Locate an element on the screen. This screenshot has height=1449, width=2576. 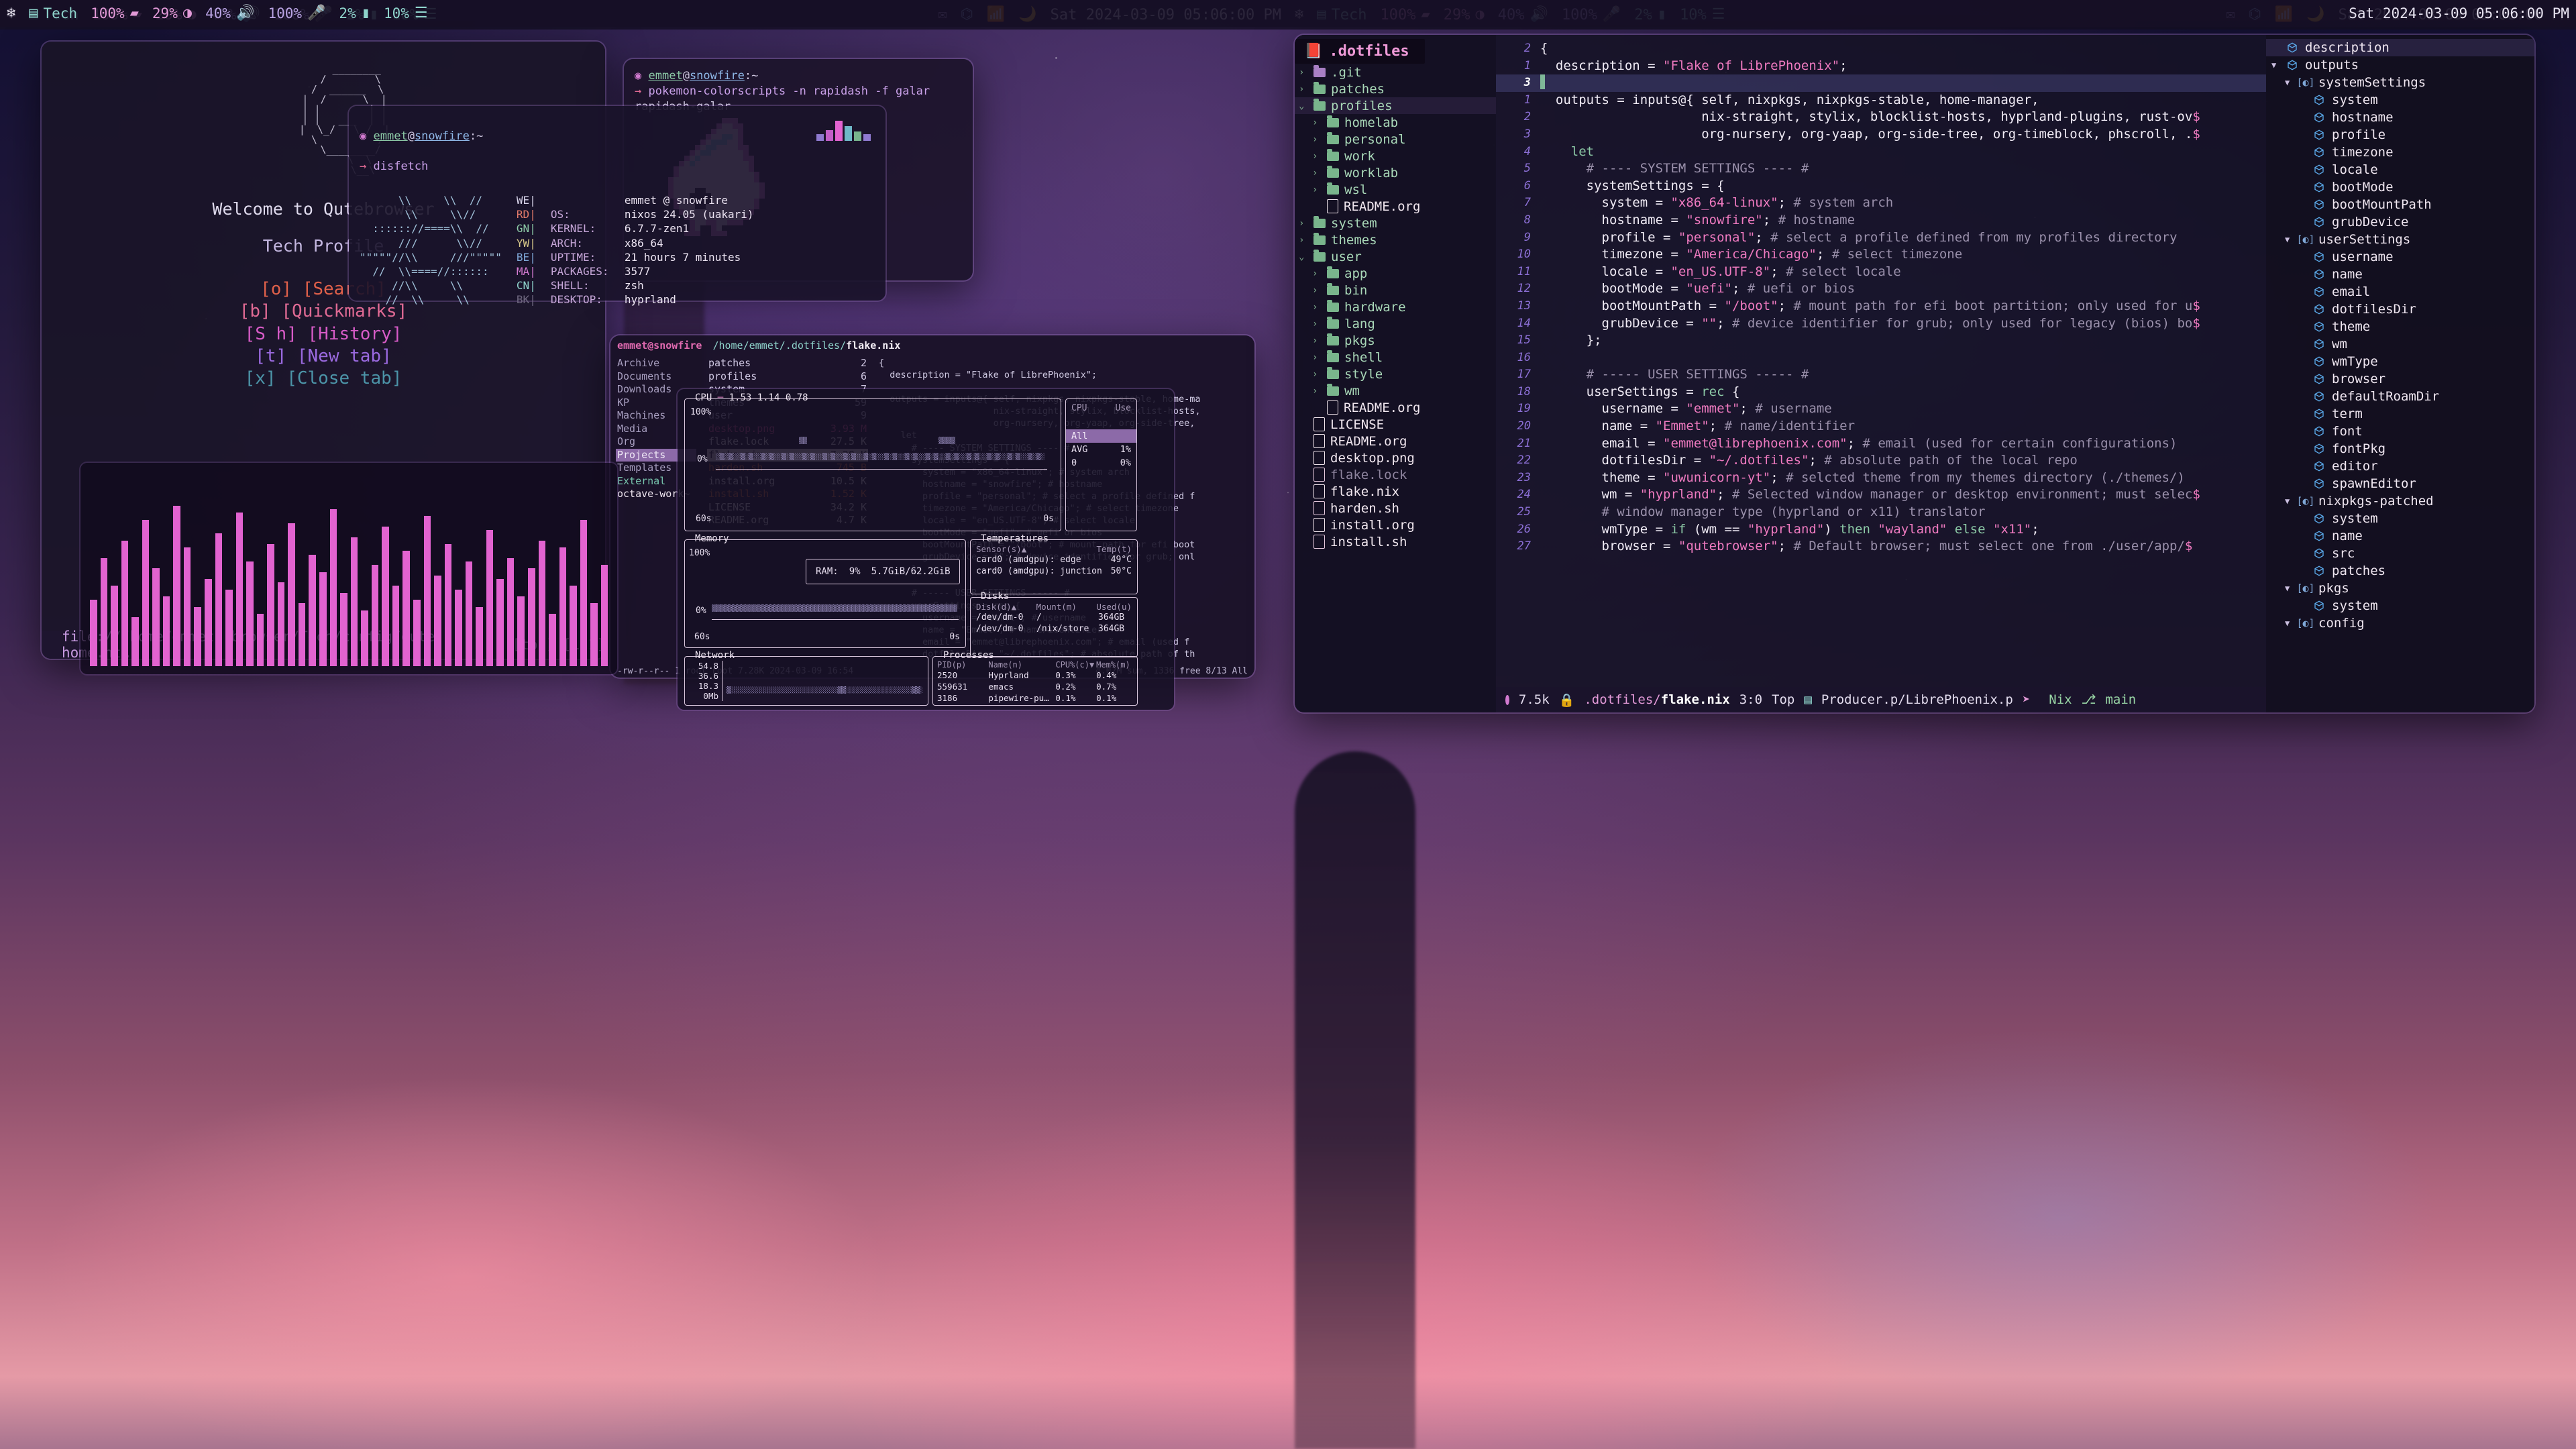
outline-item: name is located at coordinates (2400, 274).